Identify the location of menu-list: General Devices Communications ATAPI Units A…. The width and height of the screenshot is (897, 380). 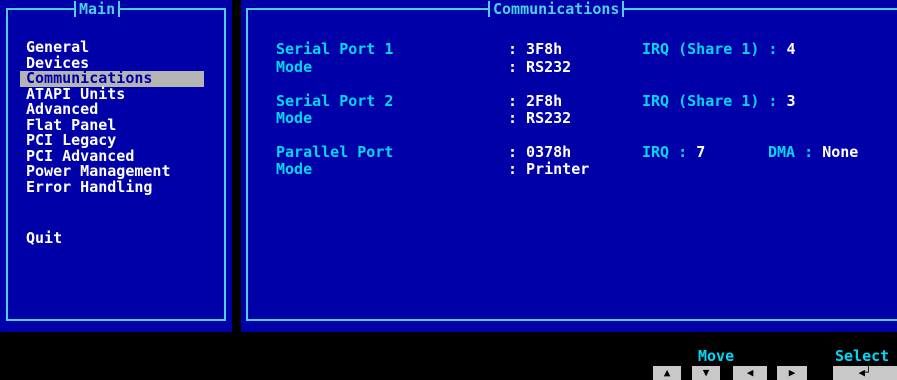
(112, 117).